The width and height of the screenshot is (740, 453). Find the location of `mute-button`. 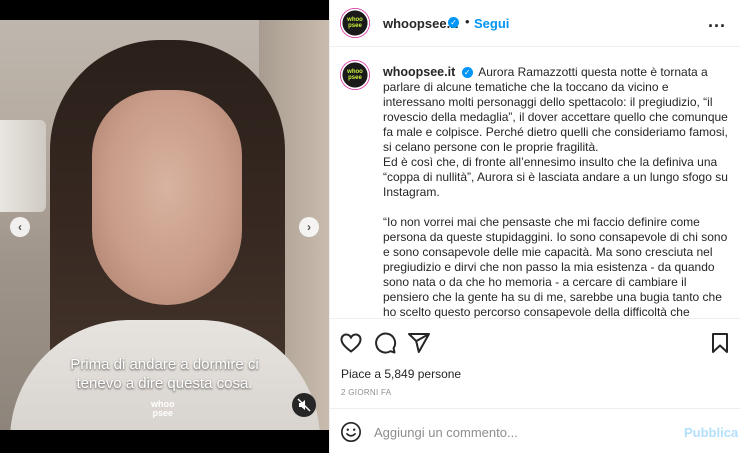

mute-button is located at coordinates (304, 405).